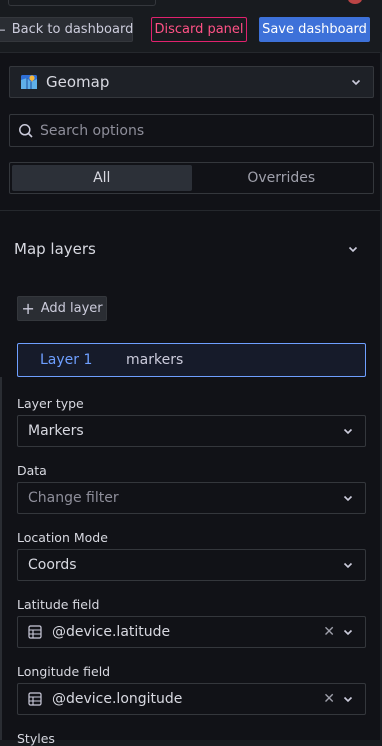 Image resolution: width=382 pixels, height=746 pixels. I want to click on back-to-dashboard-button: ← Back to dashboard, so click(66, 29).